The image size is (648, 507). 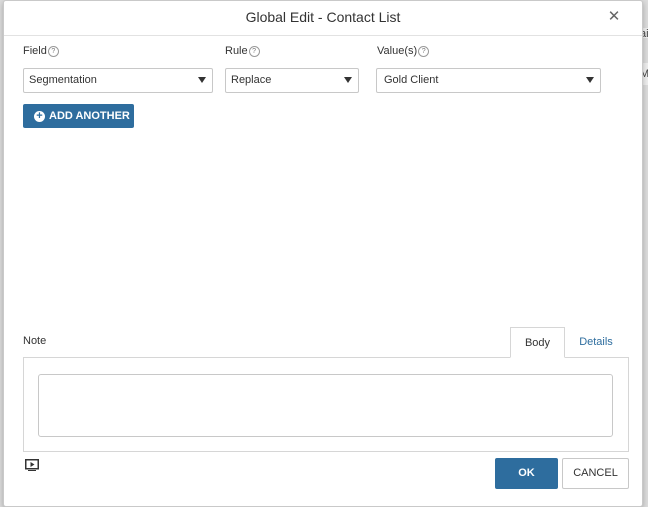 What do you see at coordinates (251, 80) in the screenshot?
I see `rule-select-value: Replace` at bounding box center [251, 80].